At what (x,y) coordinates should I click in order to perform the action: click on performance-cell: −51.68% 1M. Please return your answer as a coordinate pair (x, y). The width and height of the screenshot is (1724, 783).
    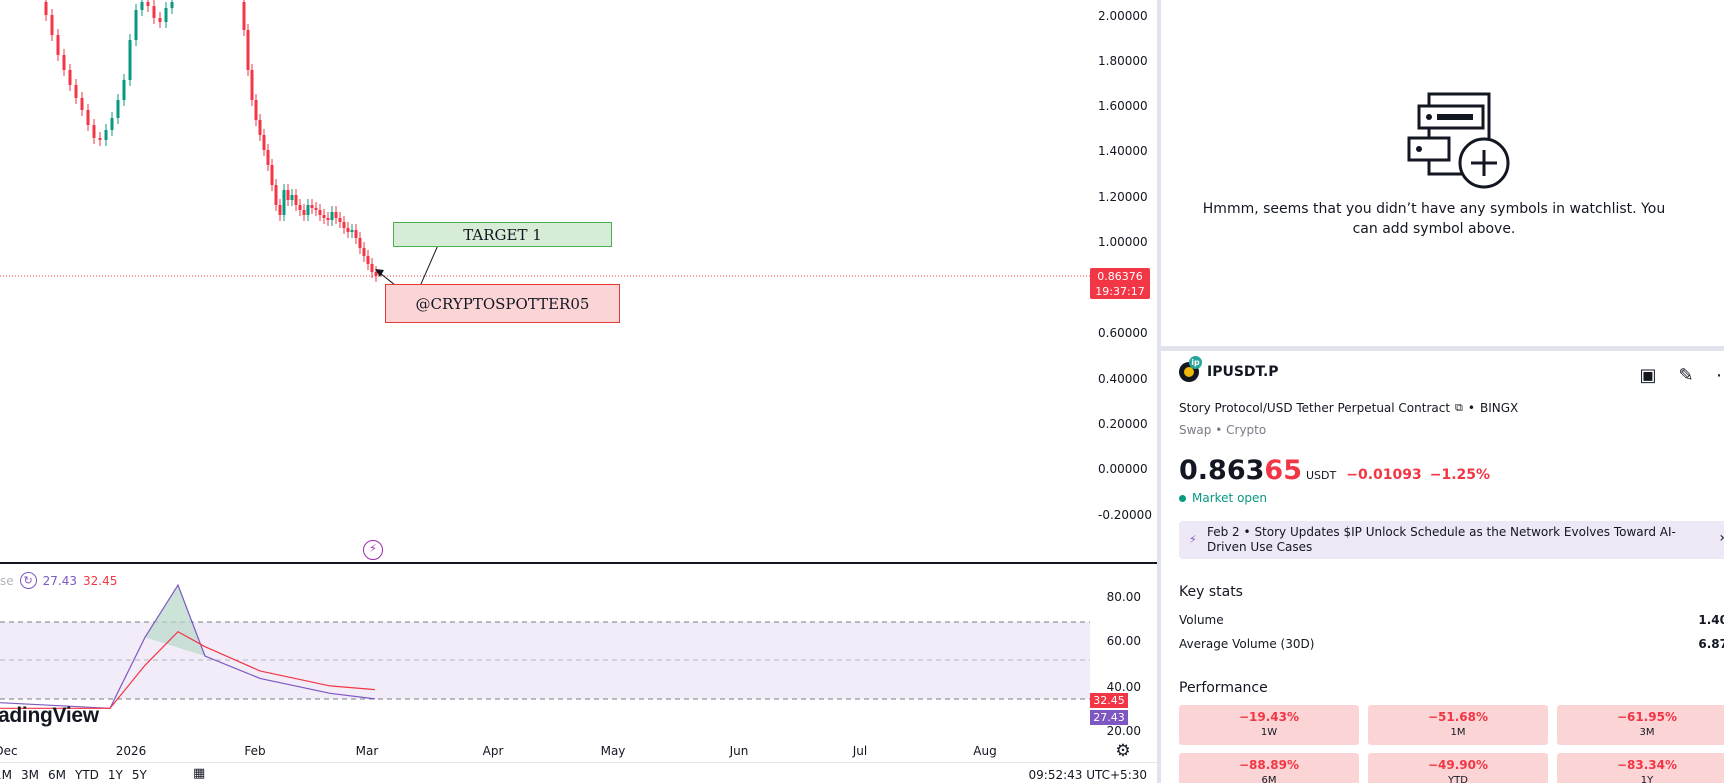
    Looking at the image, I should click on (1458, 725).